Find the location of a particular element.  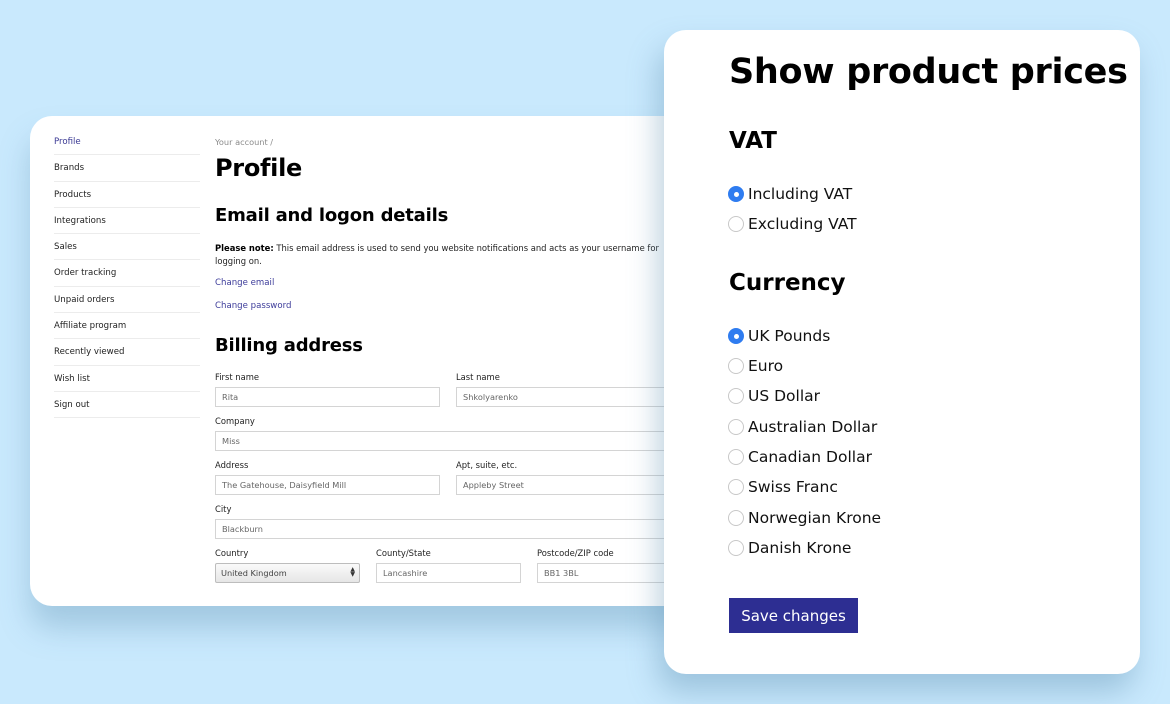

currency-option-danish-krone: Danish Krone is located at coordinates (789, 548).